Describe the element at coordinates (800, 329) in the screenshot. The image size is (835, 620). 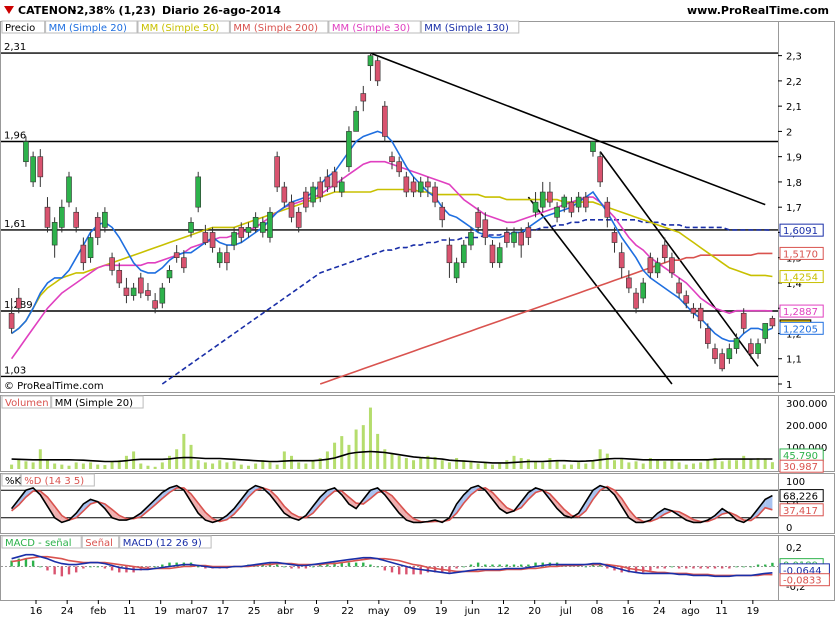
I see `price-value-tag: 1,2205` at that location.